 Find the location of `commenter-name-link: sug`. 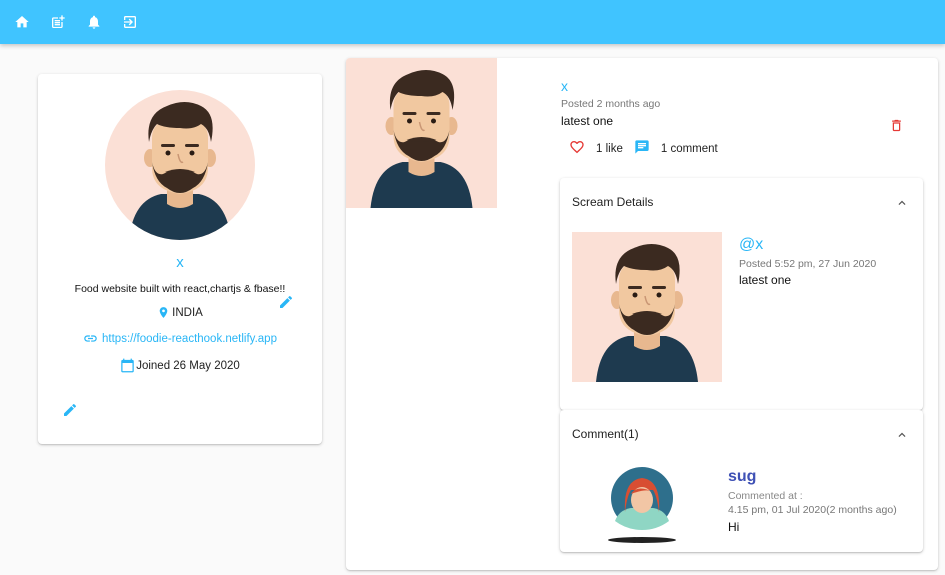

commenter-name-link: sug is located at coordinates (742, 477).